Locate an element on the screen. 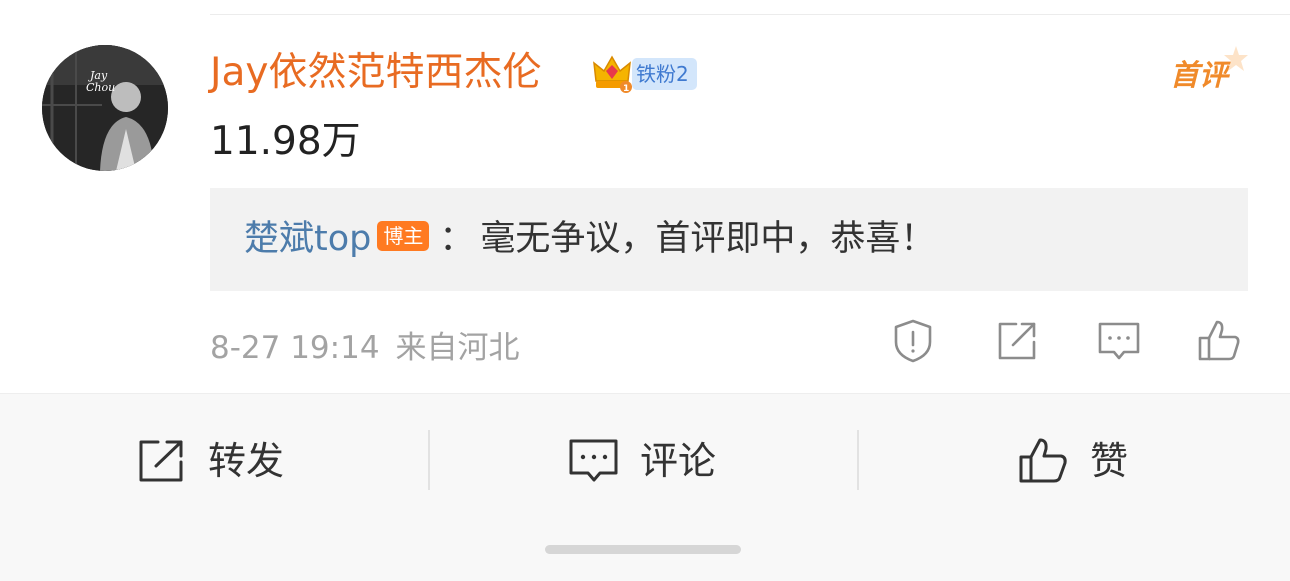 The width and height of the screenshot is (1290, 581). reply-preview: 楚斌top 博主 ：毫无争议，首评即中，恭喜！ is located at coordinates (729, 239).